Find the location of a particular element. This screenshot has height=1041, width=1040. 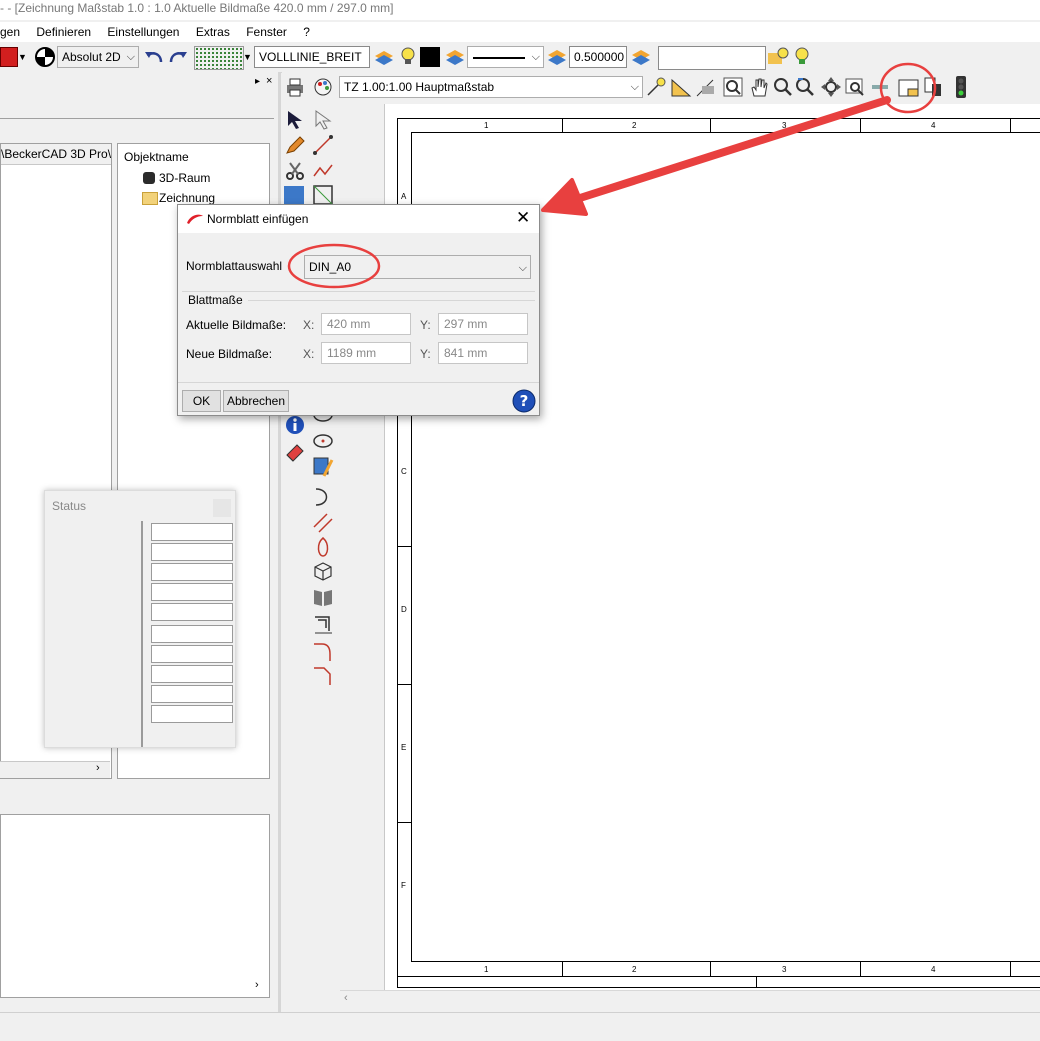

bottom-status-bar is located at coordinates (520, 1026).